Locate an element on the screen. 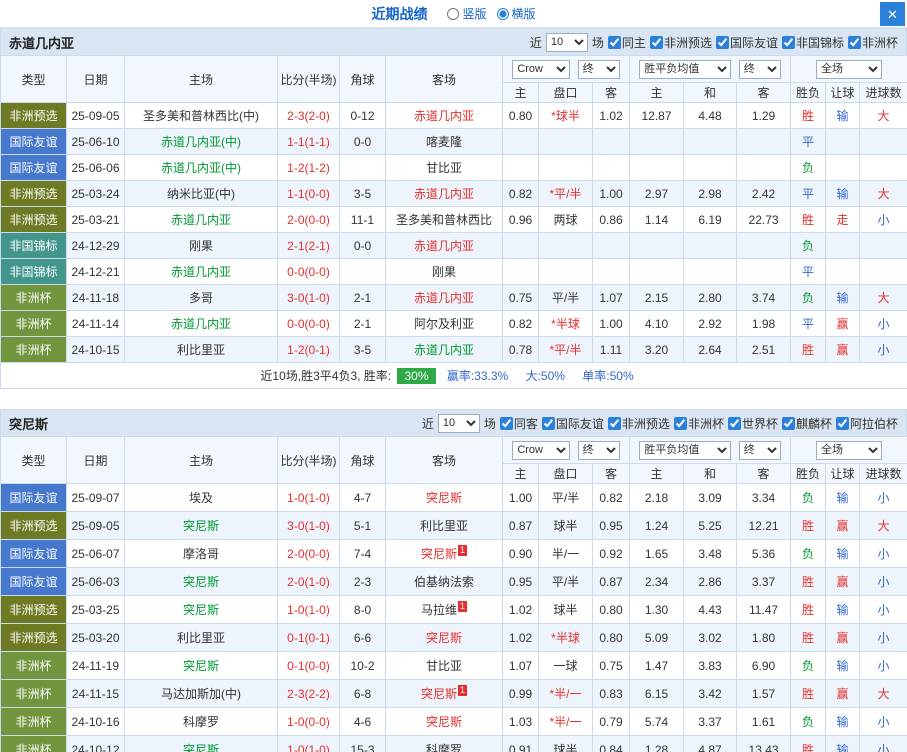 The width and height of the screenshot is (907, 752). result-handicap: 赢 is located at coordinates (843, 323).